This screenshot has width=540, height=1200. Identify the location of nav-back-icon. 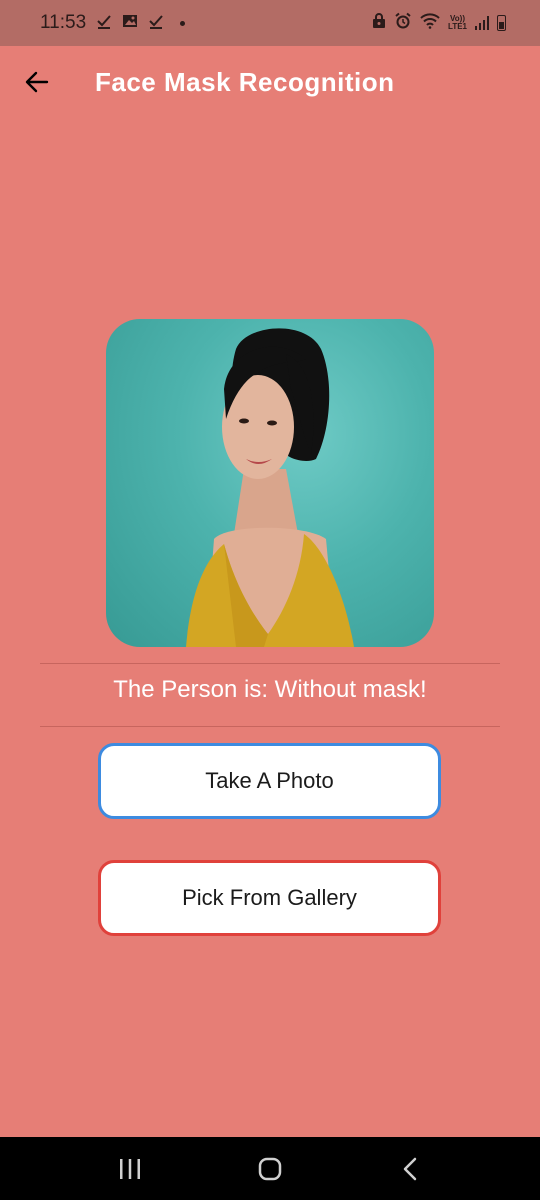
(410, 1168).